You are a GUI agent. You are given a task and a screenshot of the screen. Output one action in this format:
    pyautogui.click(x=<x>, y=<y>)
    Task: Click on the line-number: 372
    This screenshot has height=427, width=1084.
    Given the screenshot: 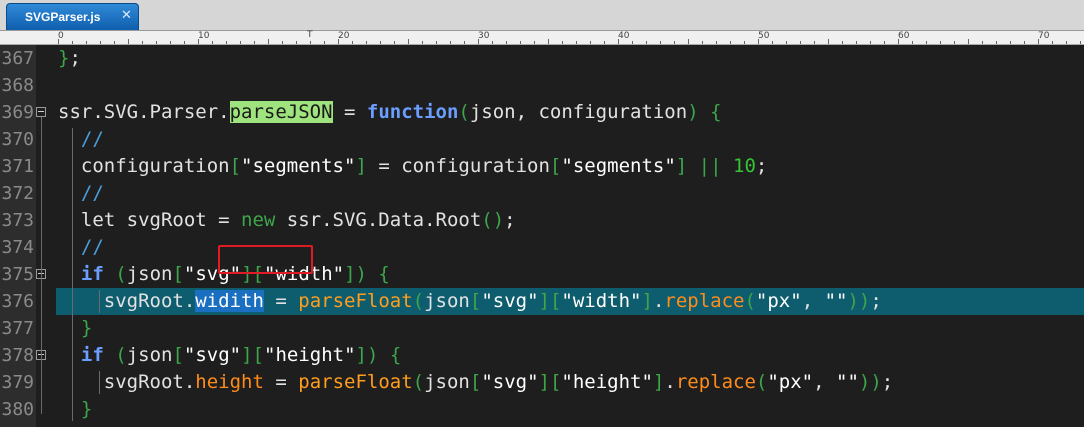 What is the action you would take?
    pyautogui.click(x=17, y=193)
    